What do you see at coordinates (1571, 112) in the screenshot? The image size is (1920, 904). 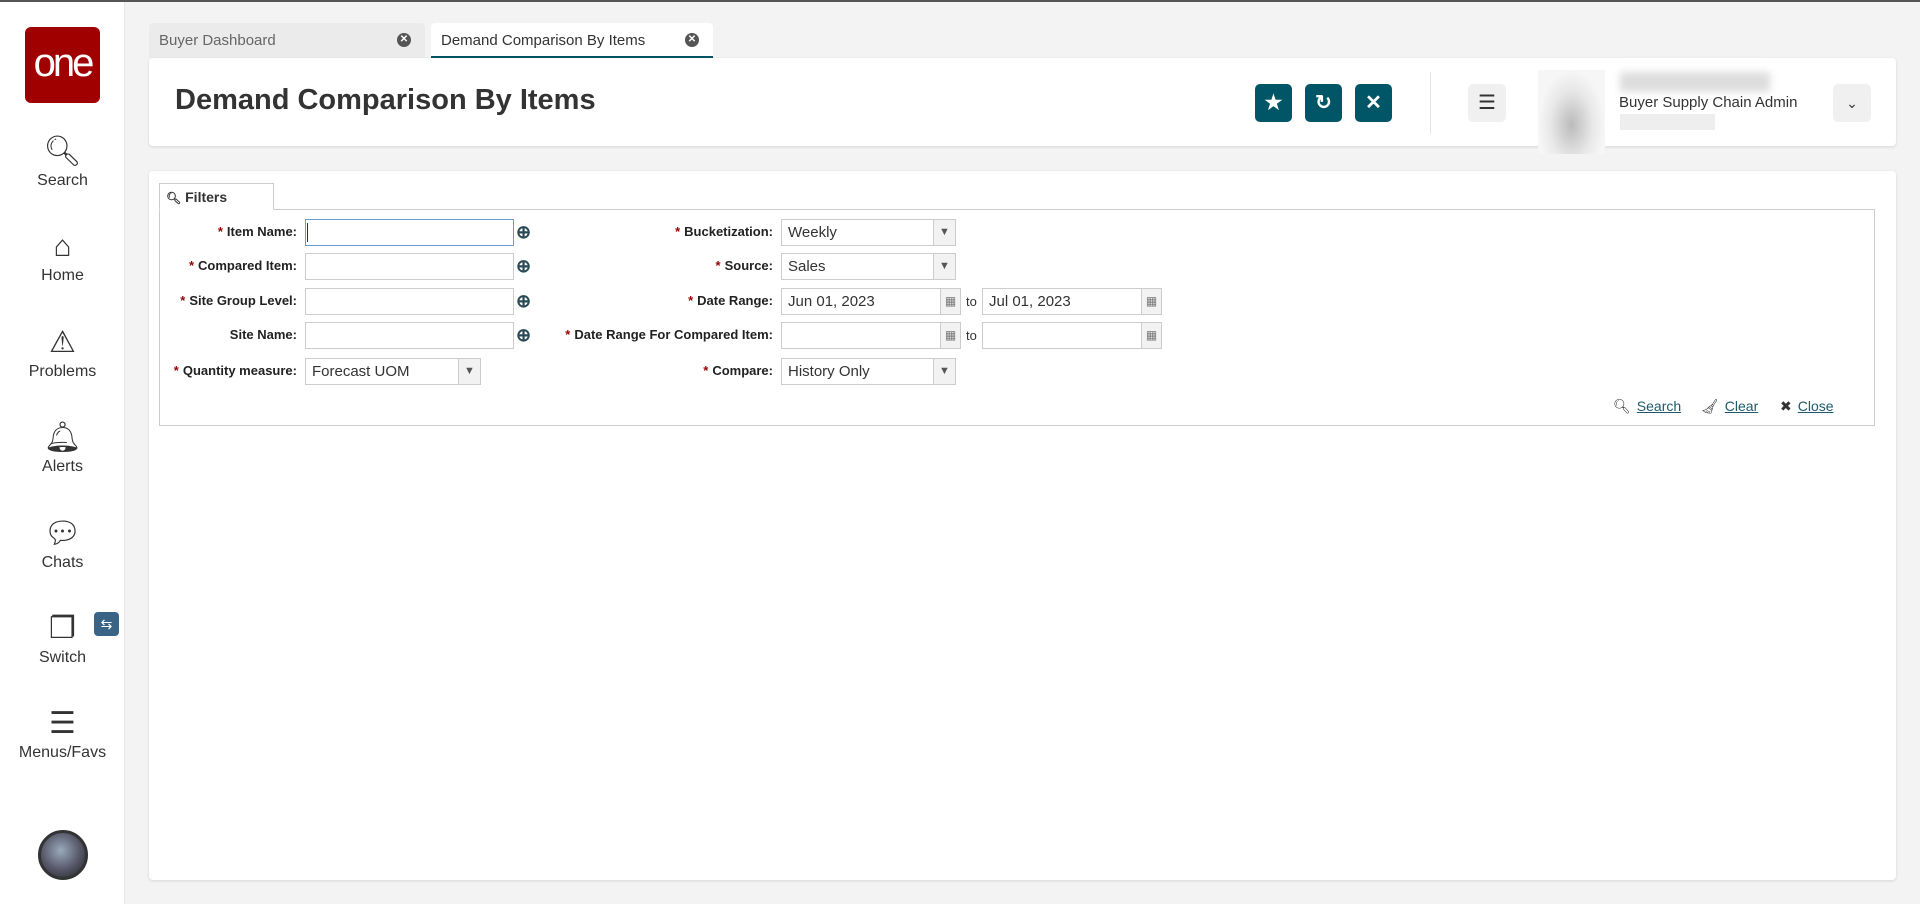 I see `user-avatar` at bounding box center [1571, 112].